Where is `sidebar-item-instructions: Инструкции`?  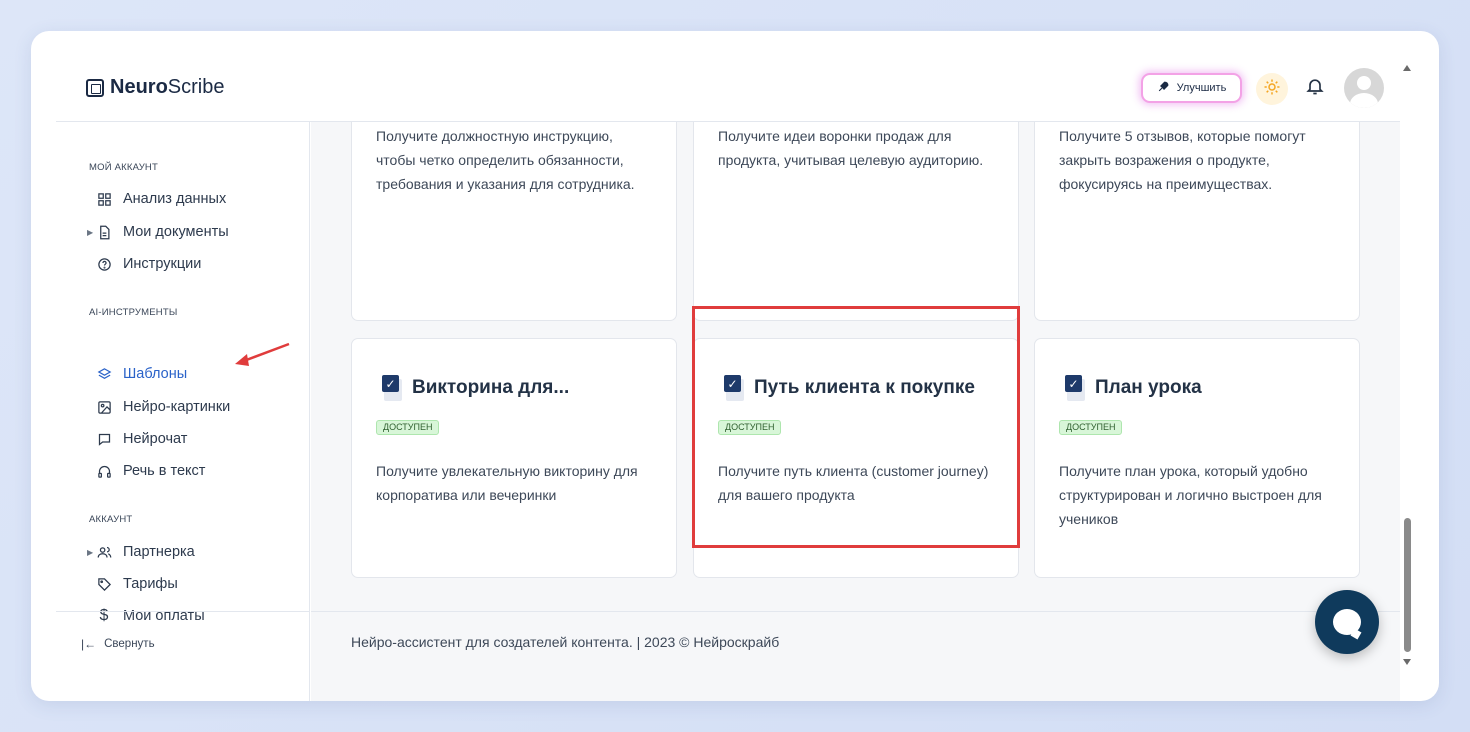
sidebar-item-instructions: Инструкции is located at coordinates (148, 264).